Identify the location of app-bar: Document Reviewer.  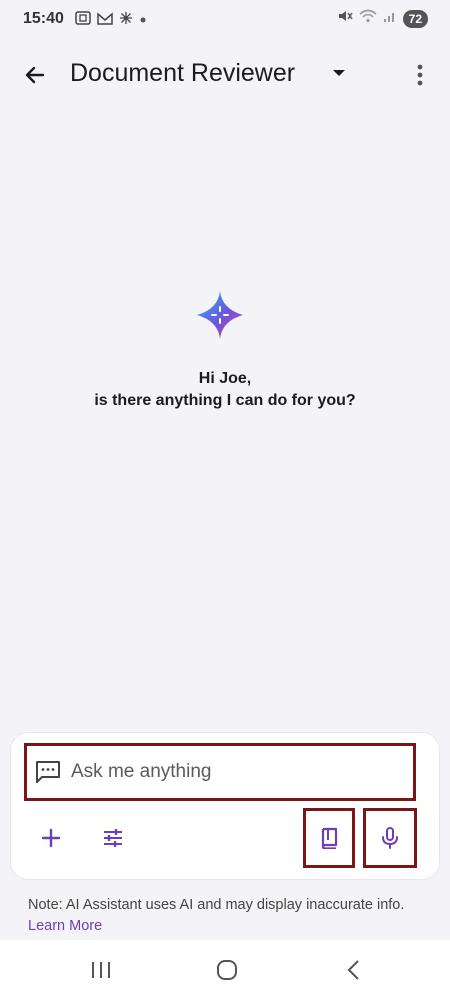
(225, 75).